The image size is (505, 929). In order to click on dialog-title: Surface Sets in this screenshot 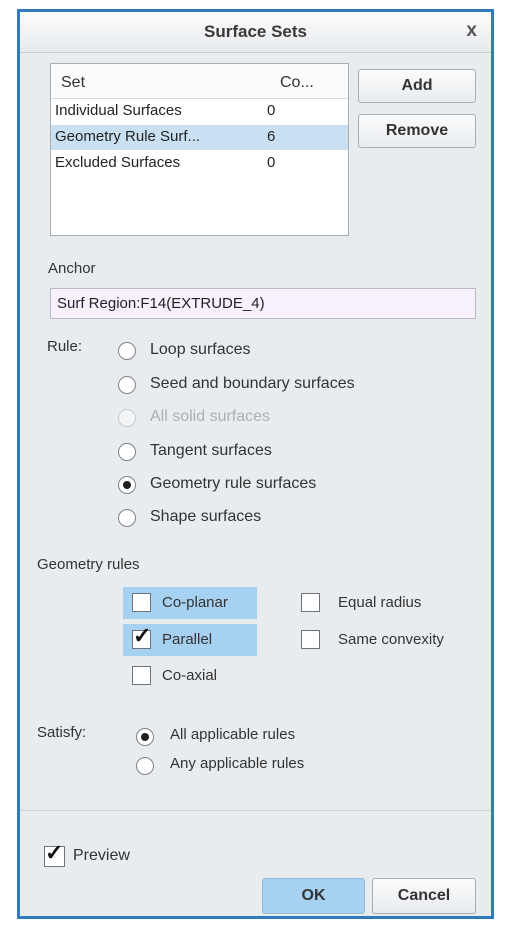, I will do `click(255, 31)`.